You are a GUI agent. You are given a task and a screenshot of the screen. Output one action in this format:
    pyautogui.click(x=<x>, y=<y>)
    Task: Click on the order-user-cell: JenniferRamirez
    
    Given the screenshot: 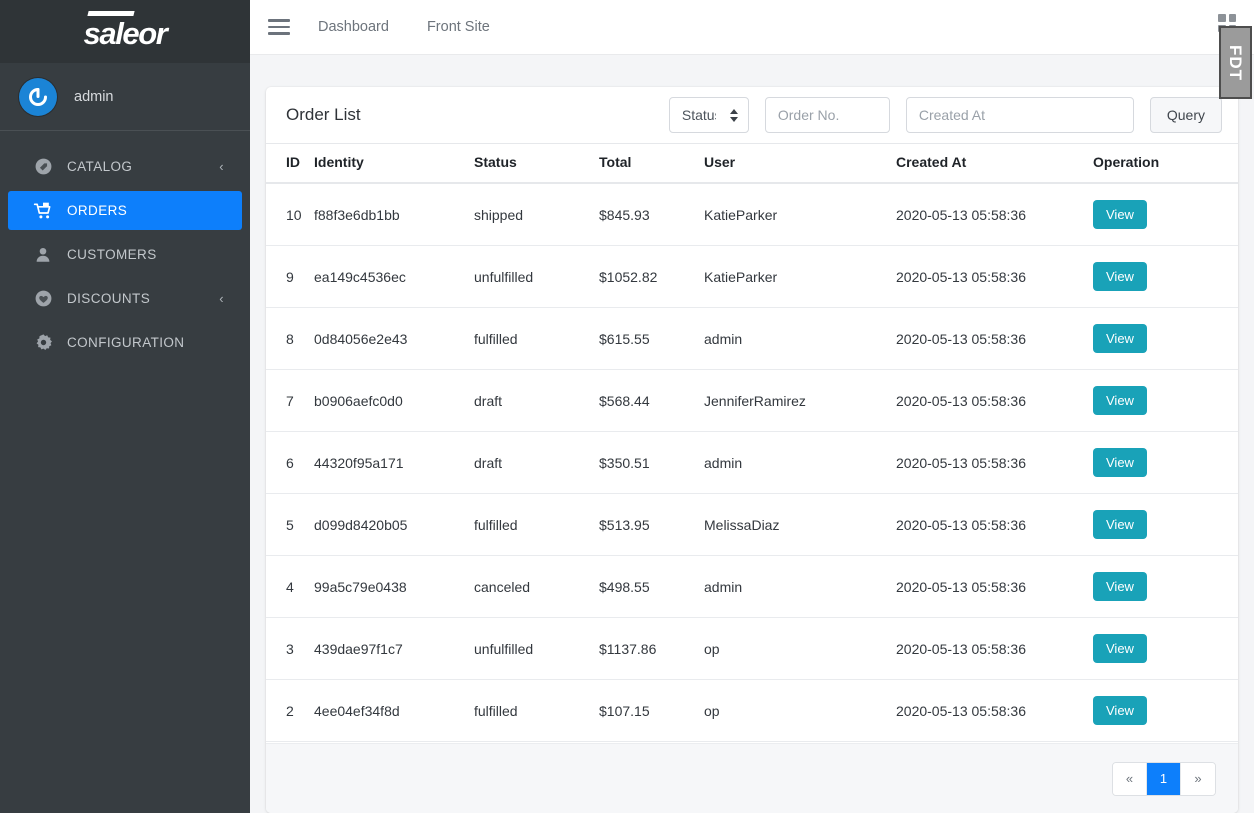 What is the action you would take?
    pyautogui.click(x=800, y=400)
    